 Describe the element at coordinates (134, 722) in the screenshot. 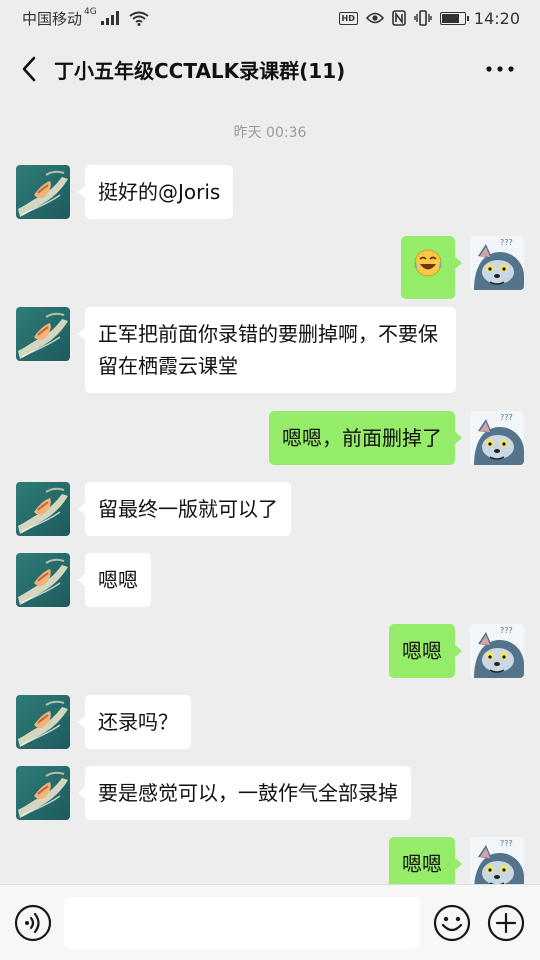

I see `message-bubble-incoming: 还录吗？` at that location.